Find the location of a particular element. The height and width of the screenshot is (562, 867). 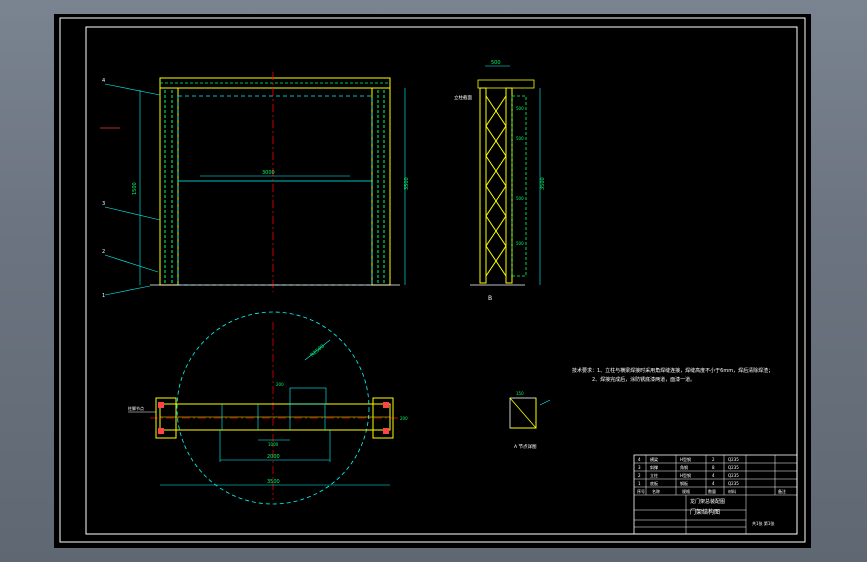

opening-outline is located at coordinates (275, 190).